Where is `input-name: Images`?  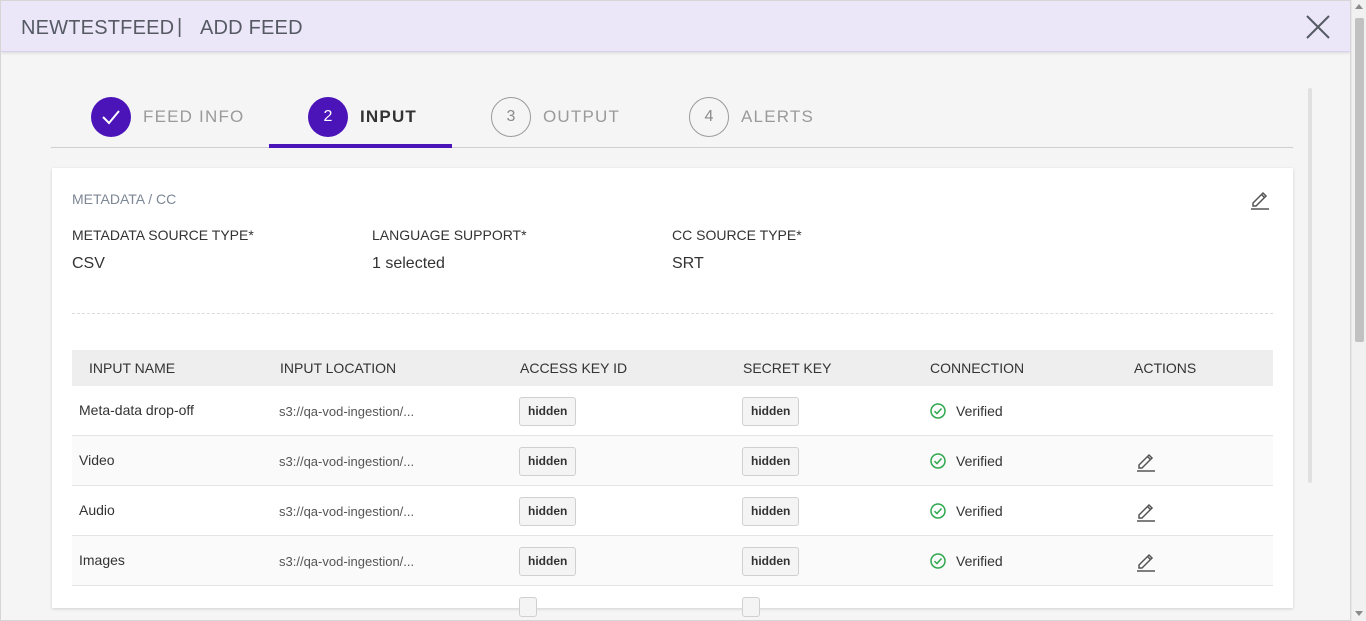 input-name: Images is located at coordinates (102, 560).